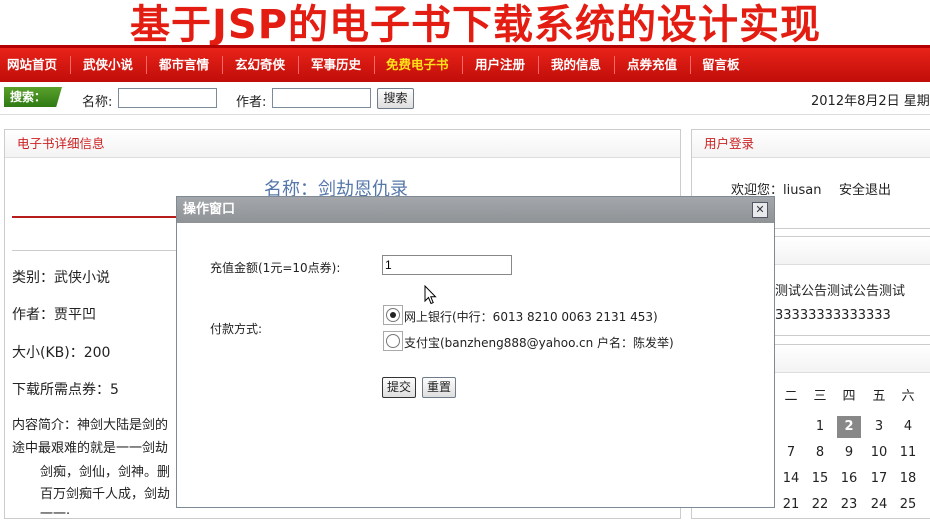 The height and width of the screenshot is (522, 930). I want to click on dialog-title: 操作窗口, so click(475, 210).